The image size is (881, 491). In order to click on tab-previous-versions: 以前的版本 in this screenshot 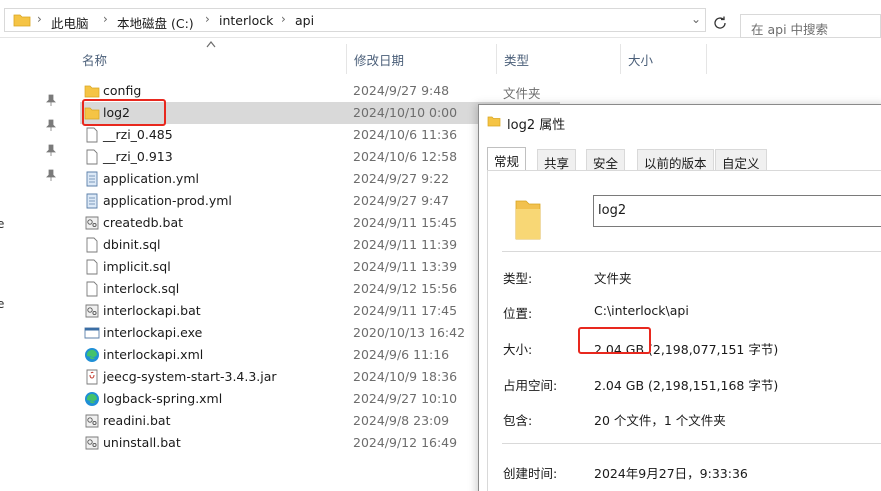, I will do `click(675, 160)`.